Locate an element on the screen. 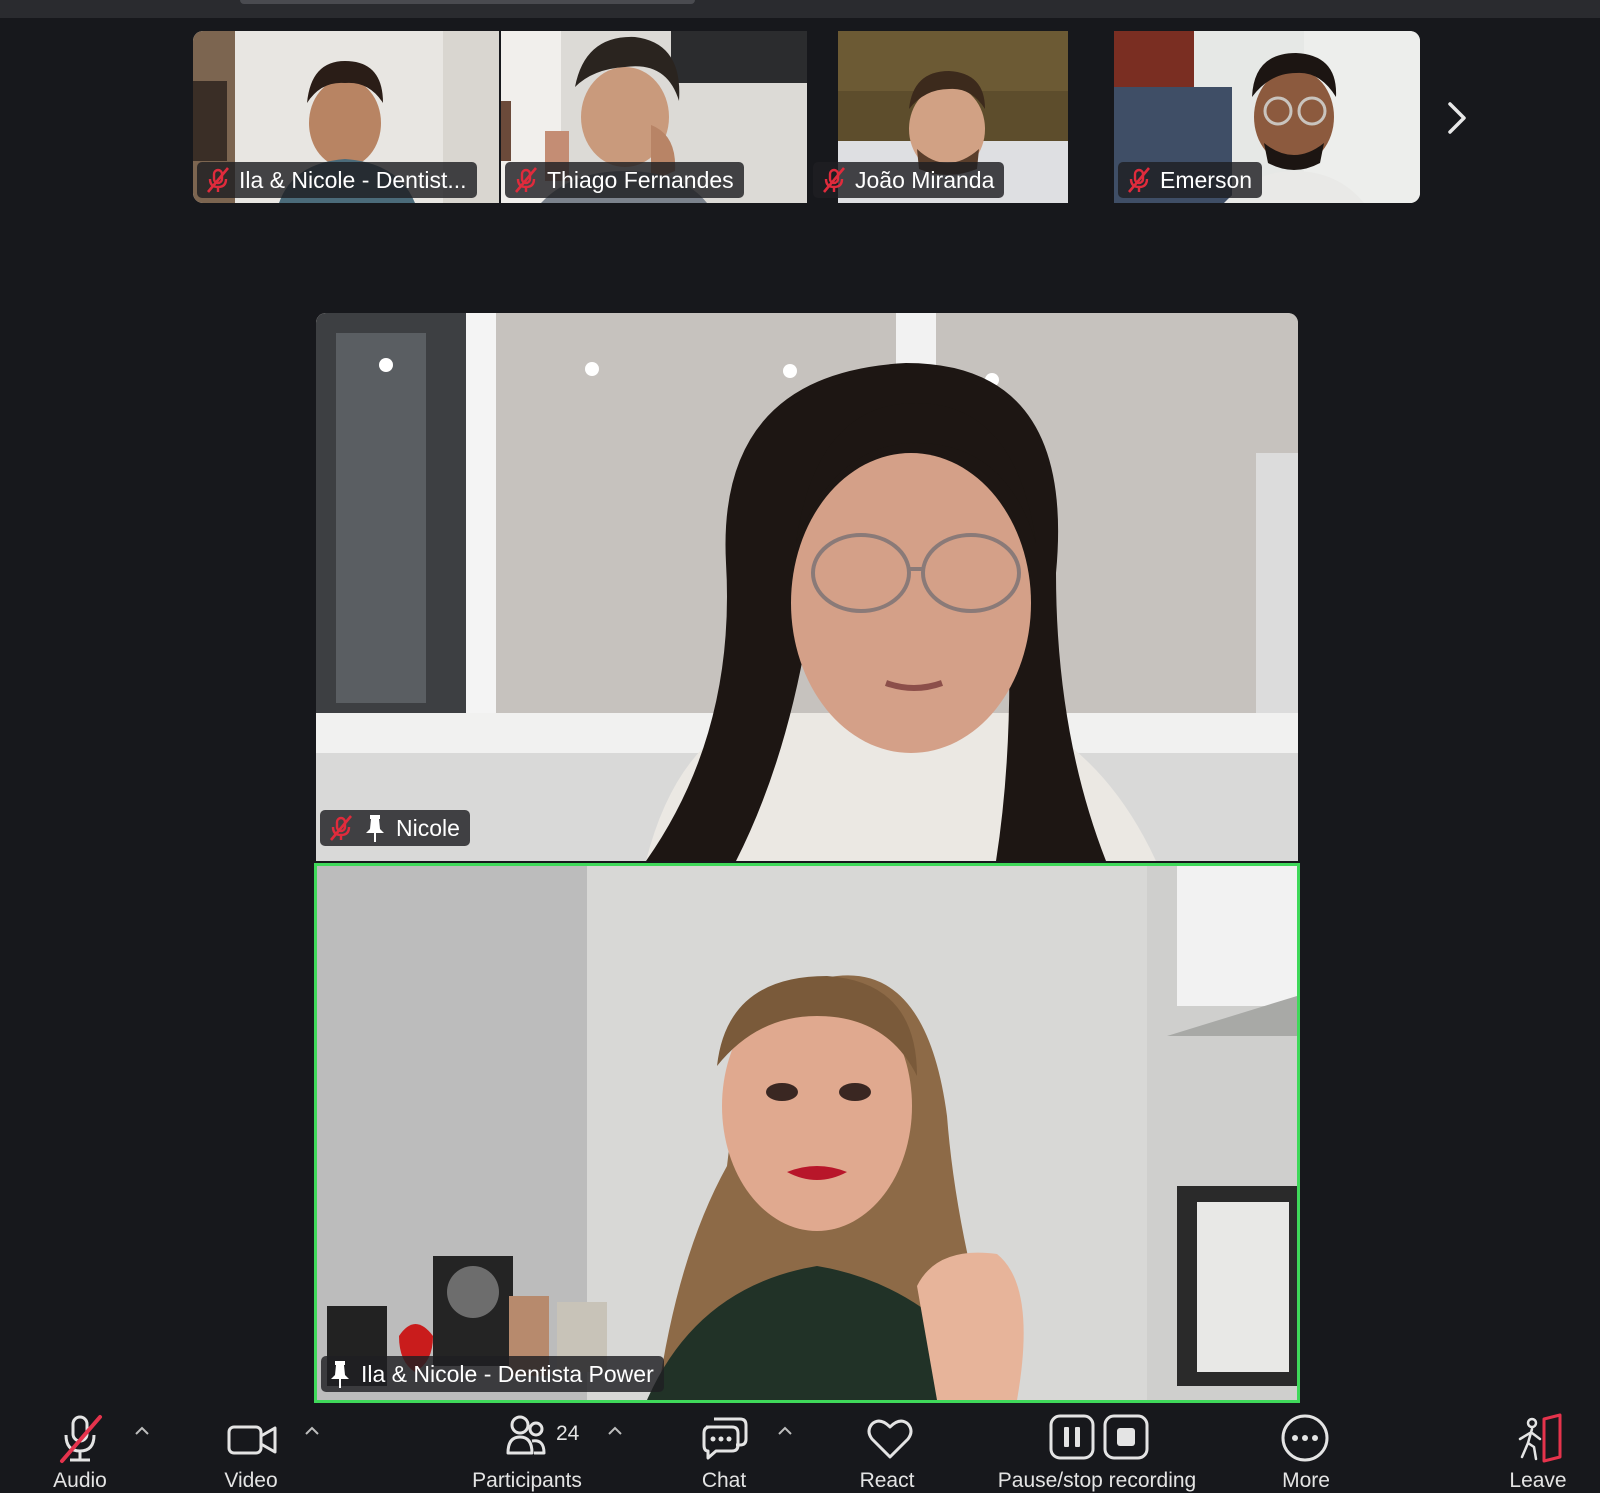 This screenshot has height=1493, width=1600. participant-name: Thiago Fernandes is located at coordinates (640, 179).